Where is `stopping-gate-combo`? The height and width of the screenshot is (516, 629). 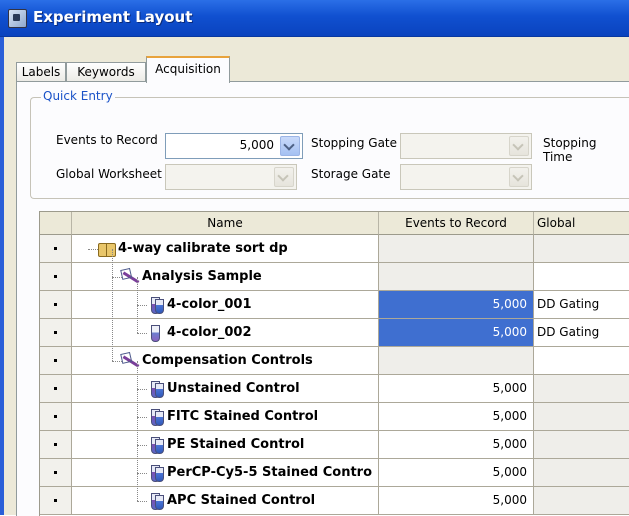
stopping-gate-combo is located at coordinates (466, 146).